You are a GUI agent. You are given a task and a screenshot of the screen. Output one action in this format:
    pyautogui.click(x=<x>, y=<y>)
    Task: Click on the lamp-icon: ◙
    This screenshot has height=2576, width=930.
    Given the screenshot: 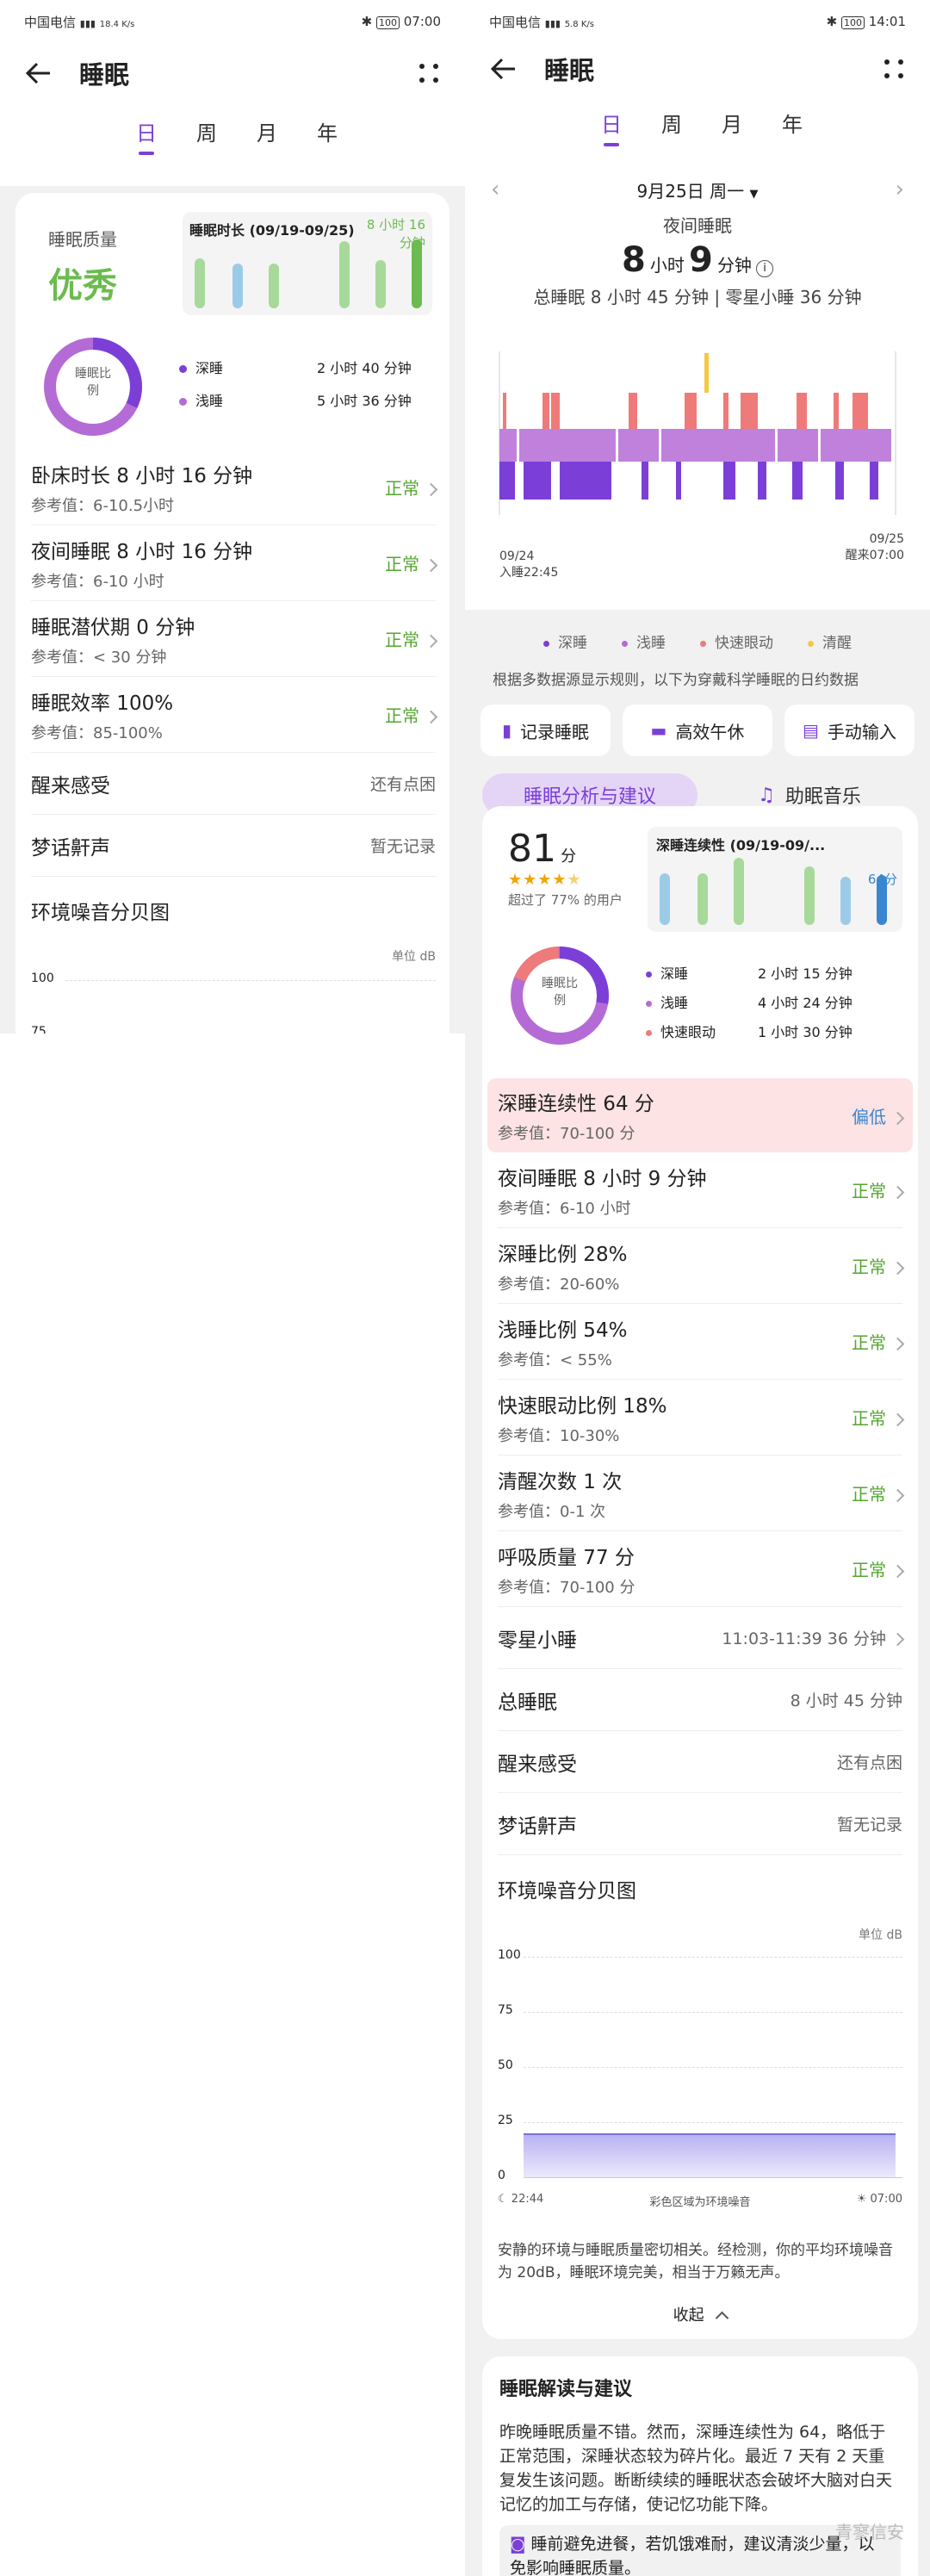 What is the action you would take?
    pyautogui.click(x=518, y=2544)
    